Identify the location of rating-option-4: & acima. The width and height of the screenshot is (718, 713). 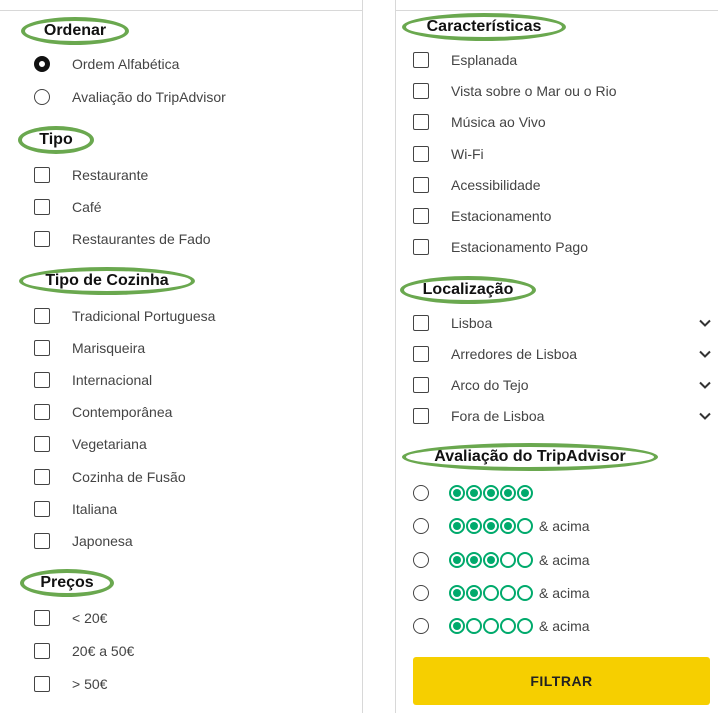
(501, 526).